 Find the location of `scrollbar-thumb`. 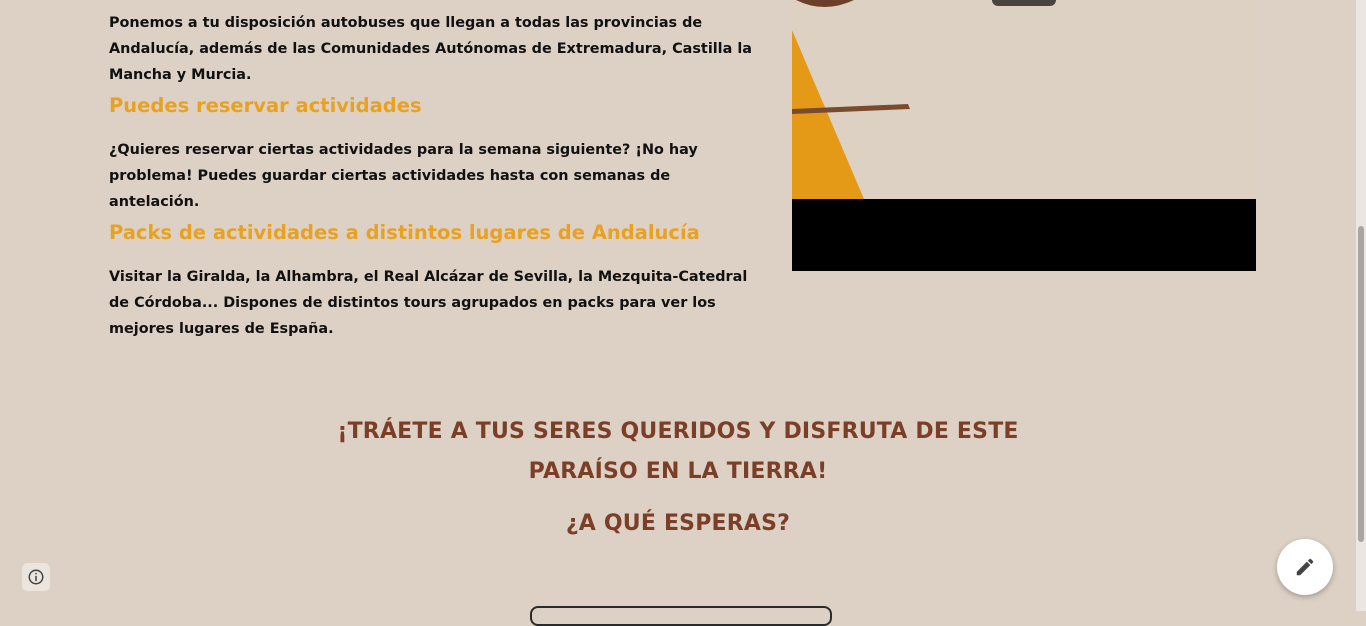

scrollbar-thumb is located at coordinates (1361, 384).